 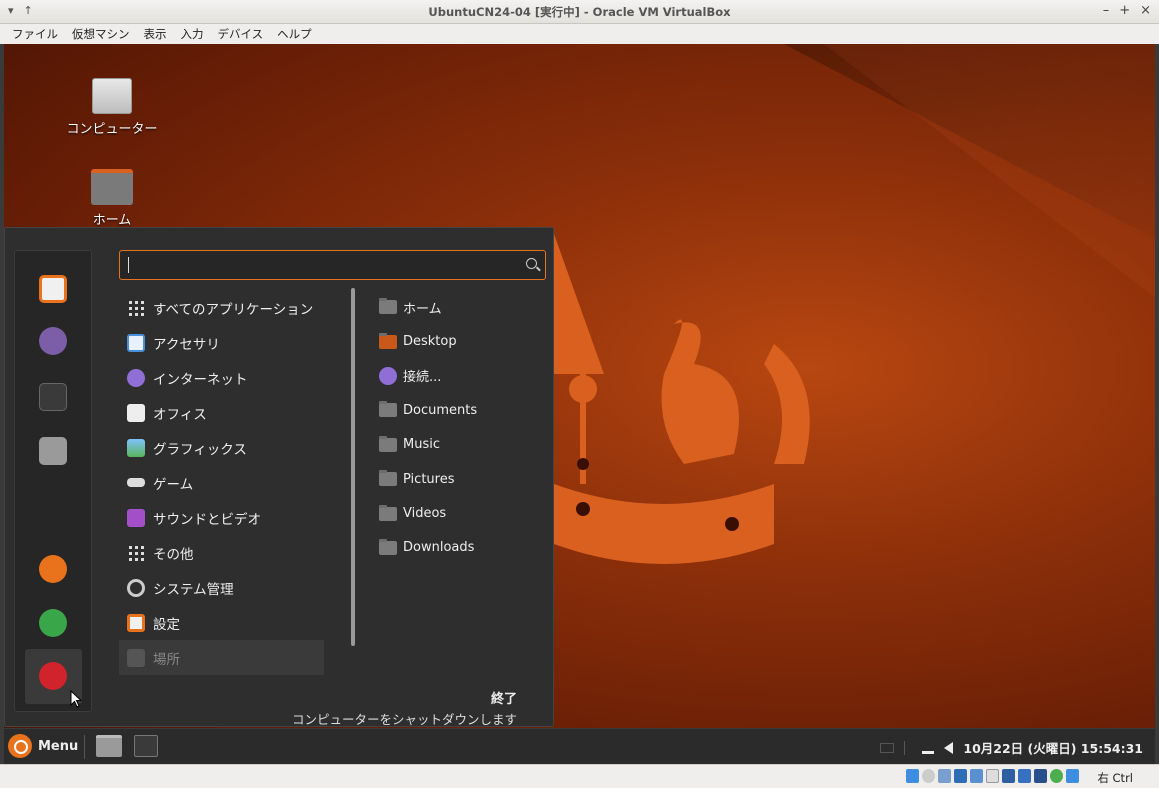 What do you see at coordinates (531, 263) in the screenshot?
I see `search-icon` at bounding box center [531, 263].